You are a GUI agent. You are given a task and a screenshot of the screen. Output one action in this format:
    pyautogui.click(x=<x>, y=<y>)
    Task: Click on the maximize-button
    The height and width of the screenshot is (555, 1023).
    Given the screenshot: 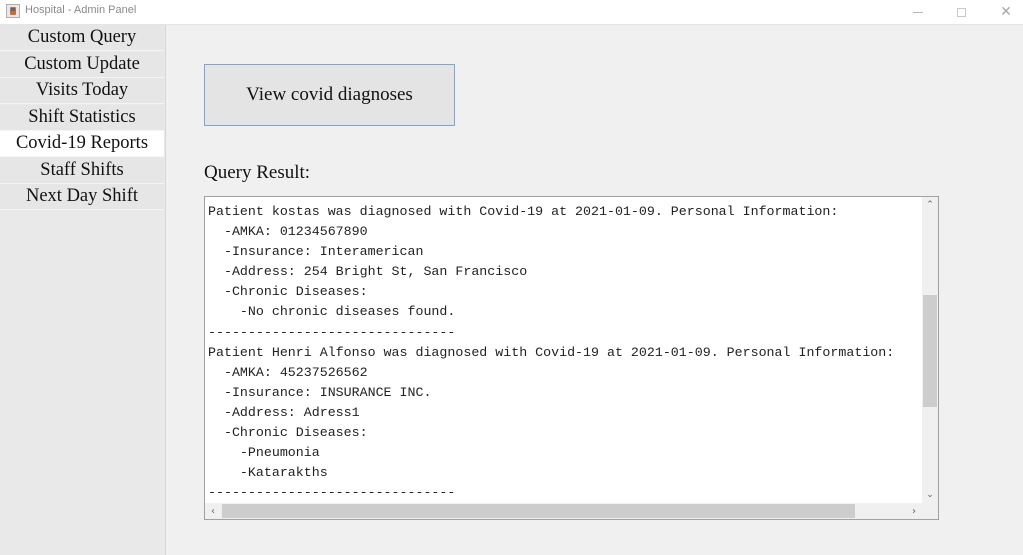 What is the action you would take?
    pyautogui.click(x=961, y=12)
    